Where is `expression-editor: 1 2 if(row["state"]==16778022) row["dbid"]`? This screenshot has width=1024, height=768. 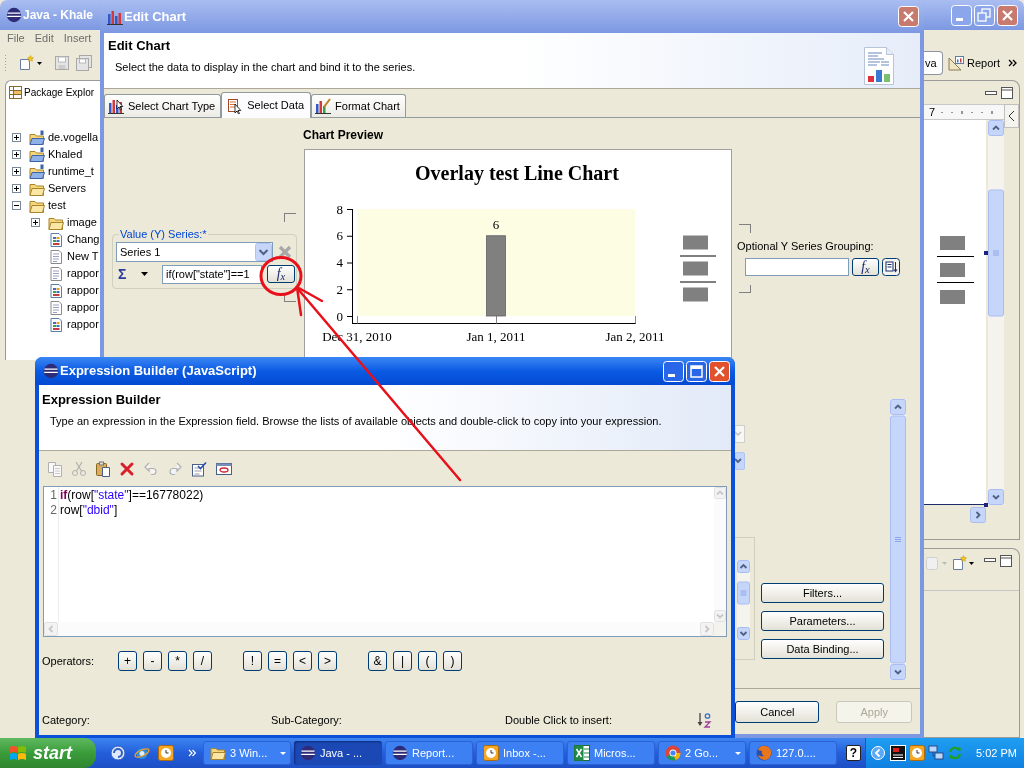 expression-editor: 1 2 if(row["state"]==16778022) row["dbid"] is located at coordinates (385, 561).